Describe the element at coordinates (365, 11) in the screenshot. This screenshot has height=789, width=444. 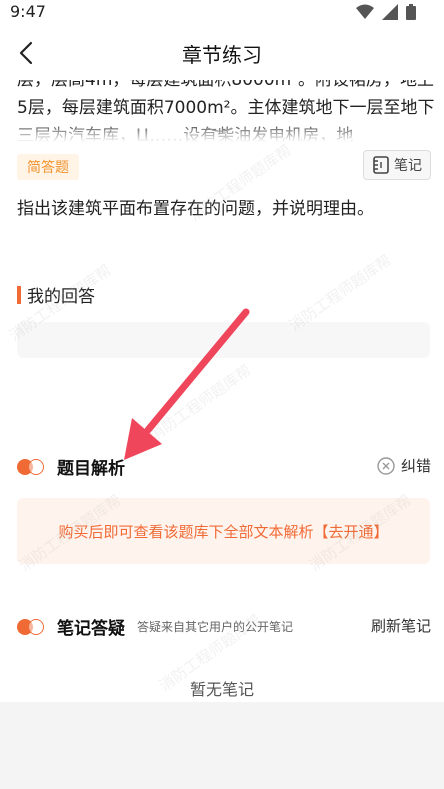
I see `wifi-icon` at that location.